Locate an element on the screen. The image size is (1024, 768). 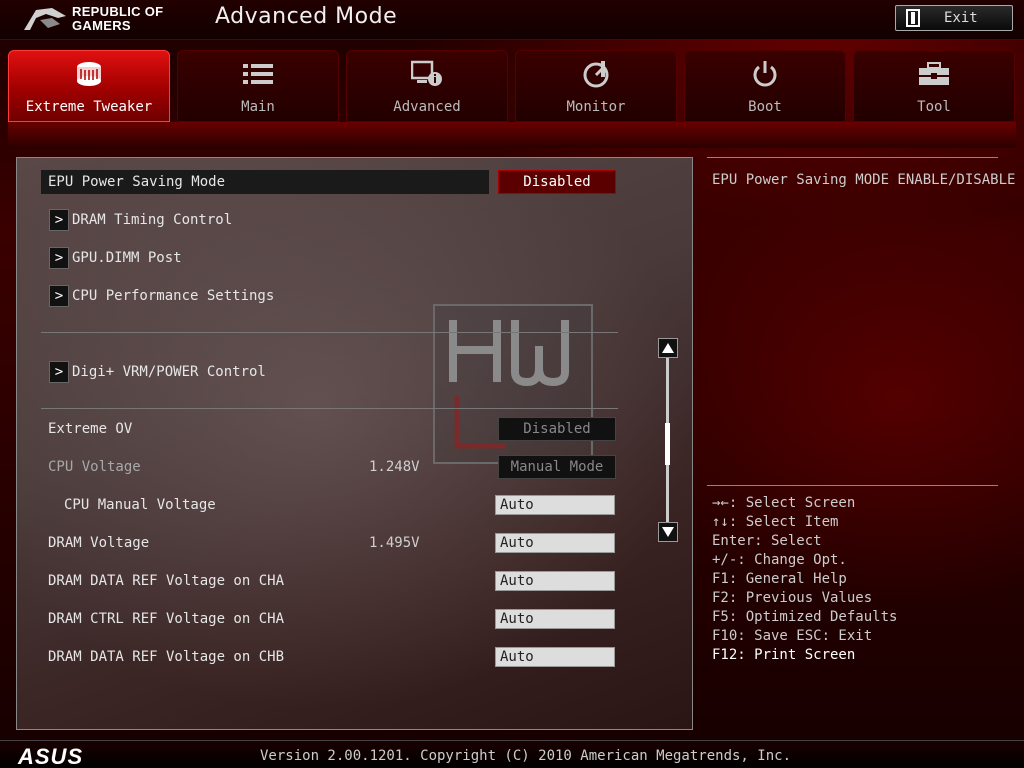
dram-ctrl-ref-cha-label: DRAM CTRL REF Voltage on CHA is located at coordinates (166, 619).